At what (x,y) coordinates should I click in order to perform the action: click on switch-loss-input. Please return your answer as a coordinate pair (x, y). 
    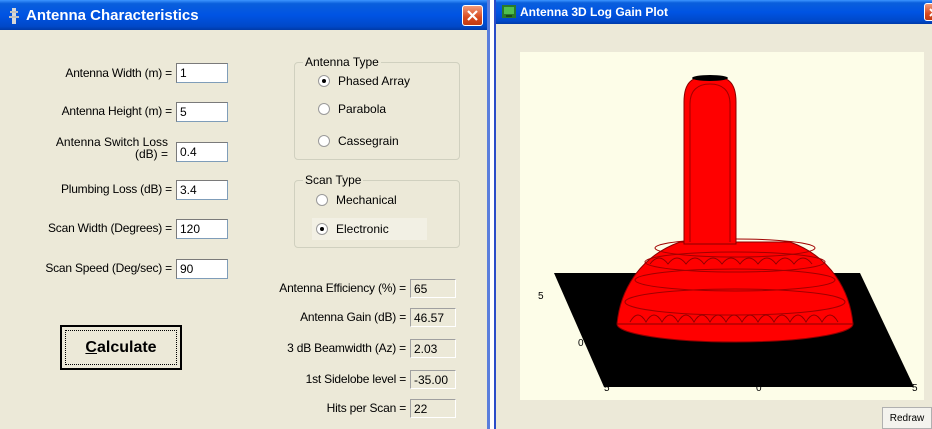
    Looking at the image, I should click on (202, 152).